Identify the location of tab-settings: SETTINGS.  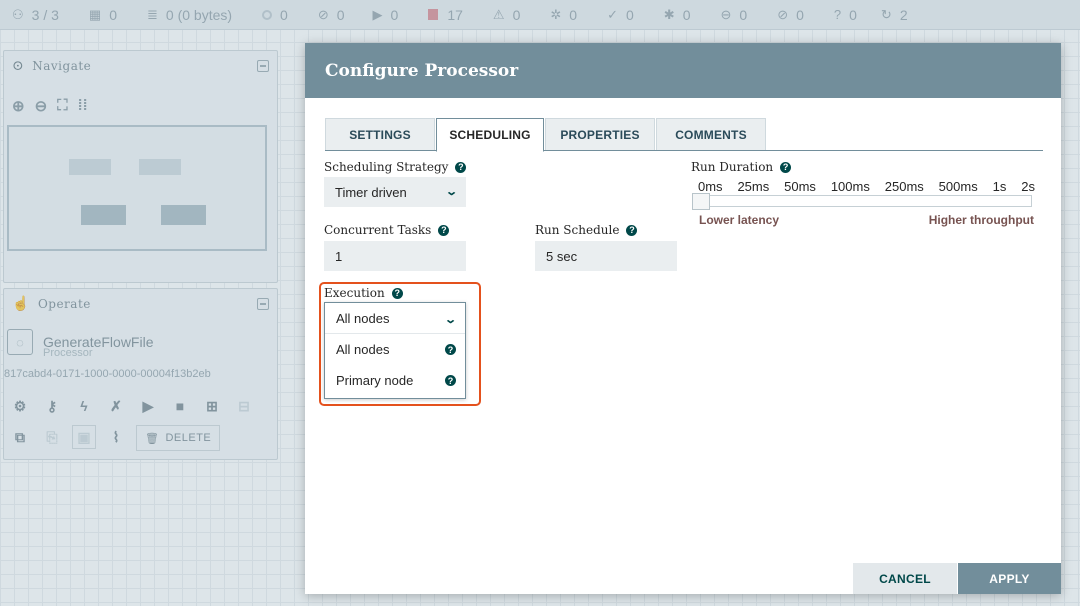
(380, 134).